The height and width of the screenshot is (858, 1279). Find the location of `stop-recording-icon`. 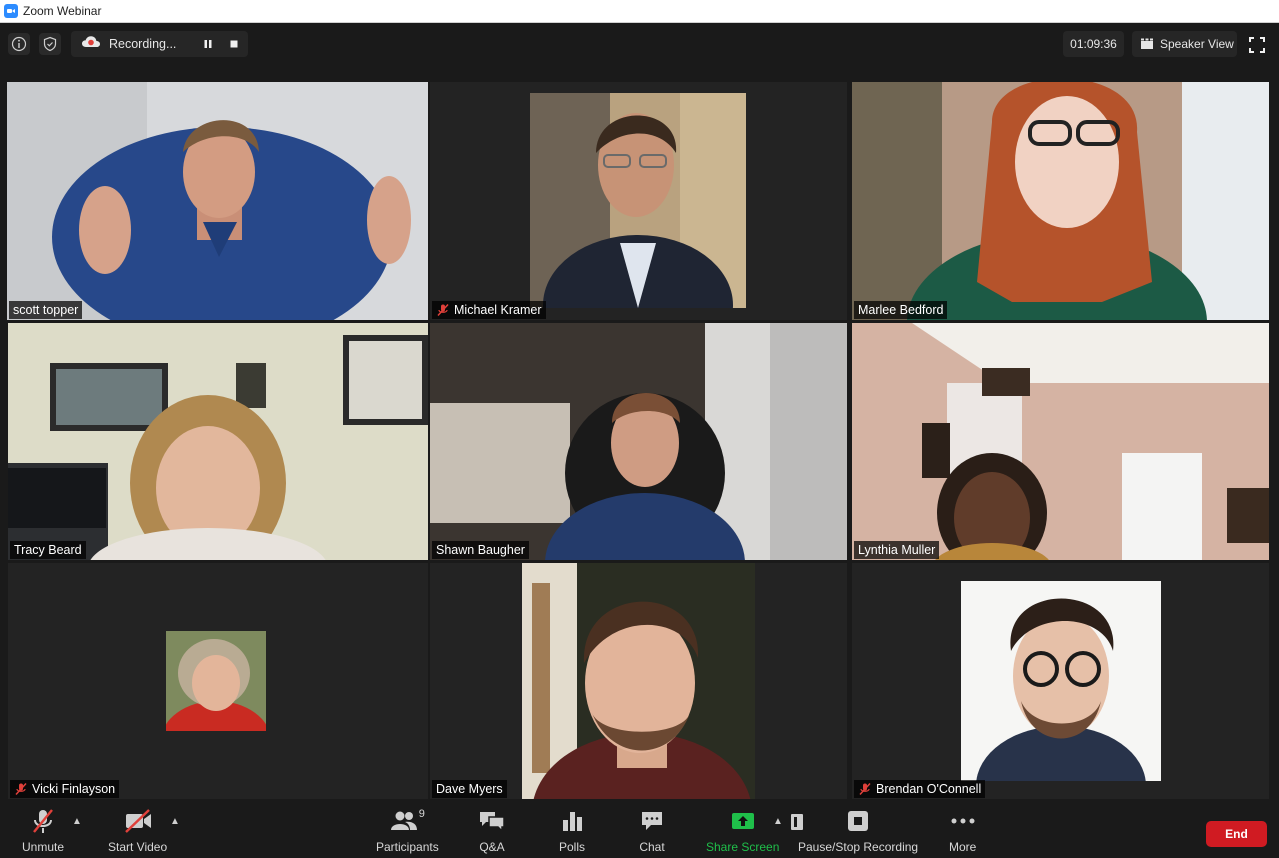

stop-recording-icon is located at coordinates (234, 44).